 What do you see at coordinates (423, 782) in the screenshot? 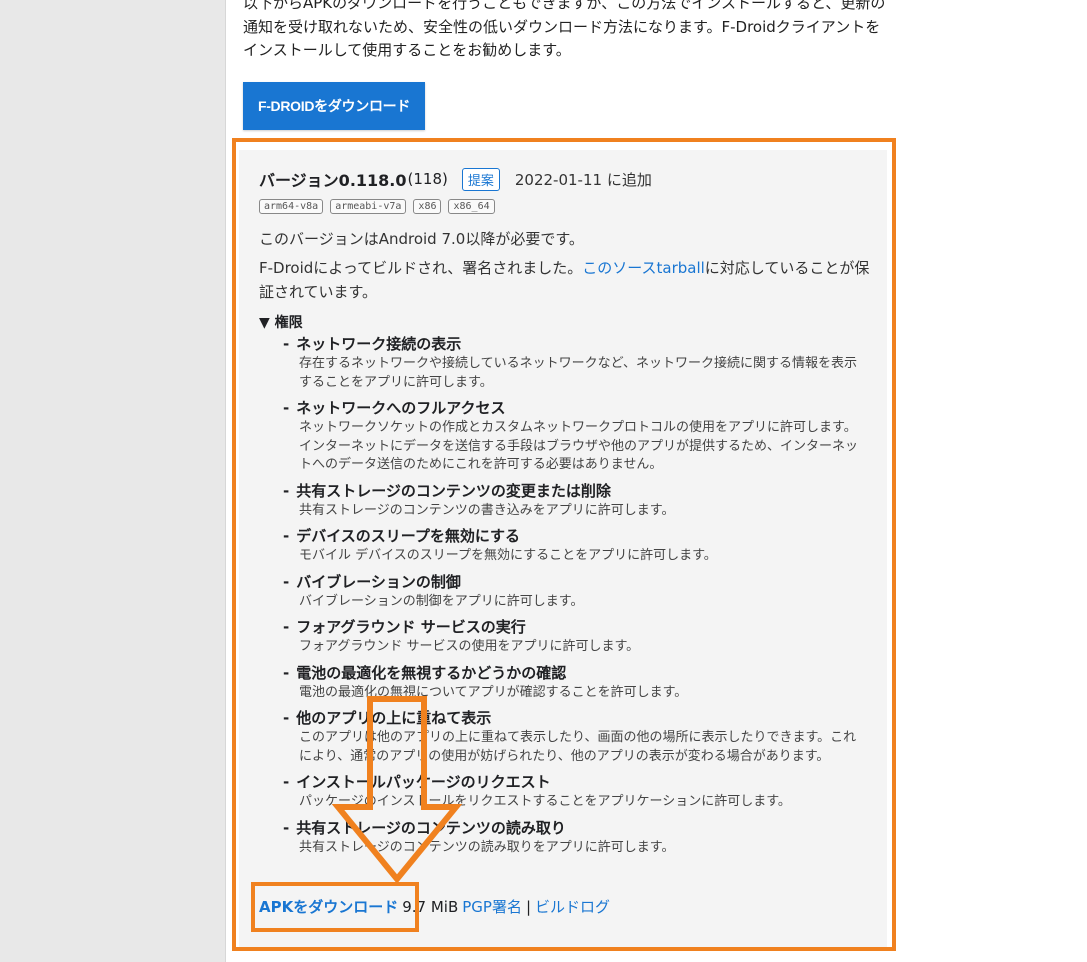
I see `permission-title: インストールパッケージのリクエスト` at bounding box center [423, 782].